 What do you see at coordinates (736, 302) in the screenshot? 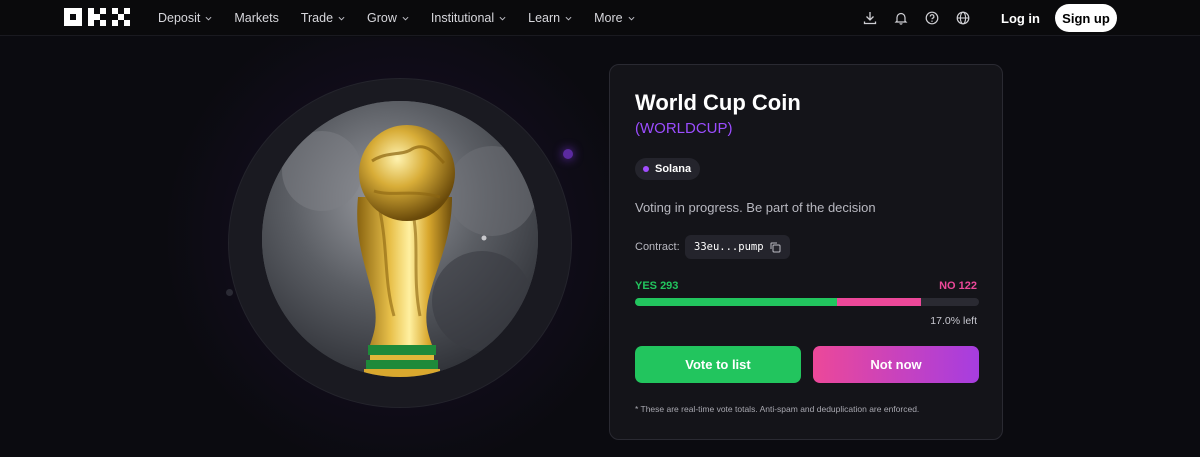
I see `yes-progress-fill` at bounding box center [736, 302].